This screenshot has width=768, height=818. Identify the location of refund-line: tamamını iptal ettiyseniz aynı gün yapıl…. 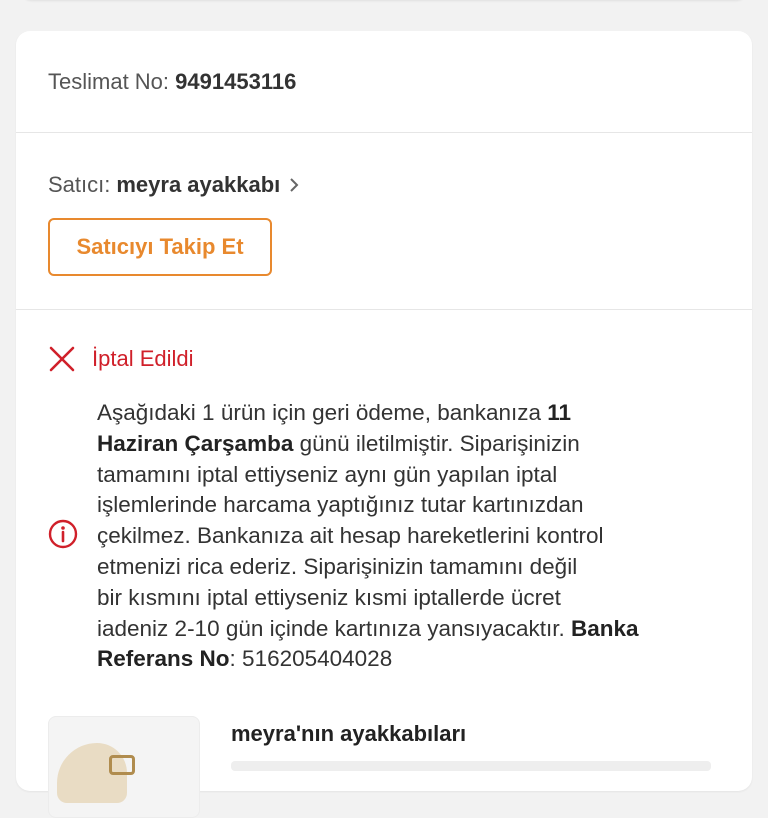
(327, 474).